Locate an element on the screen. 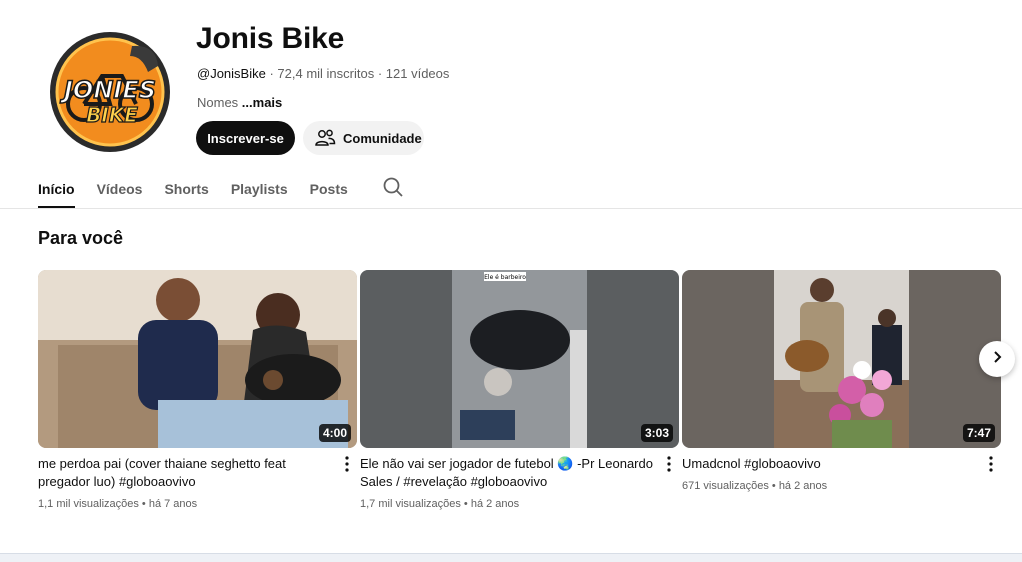 This screenshot has width=1022, height=562. tabs-divider is located at coordinates (511, 208).